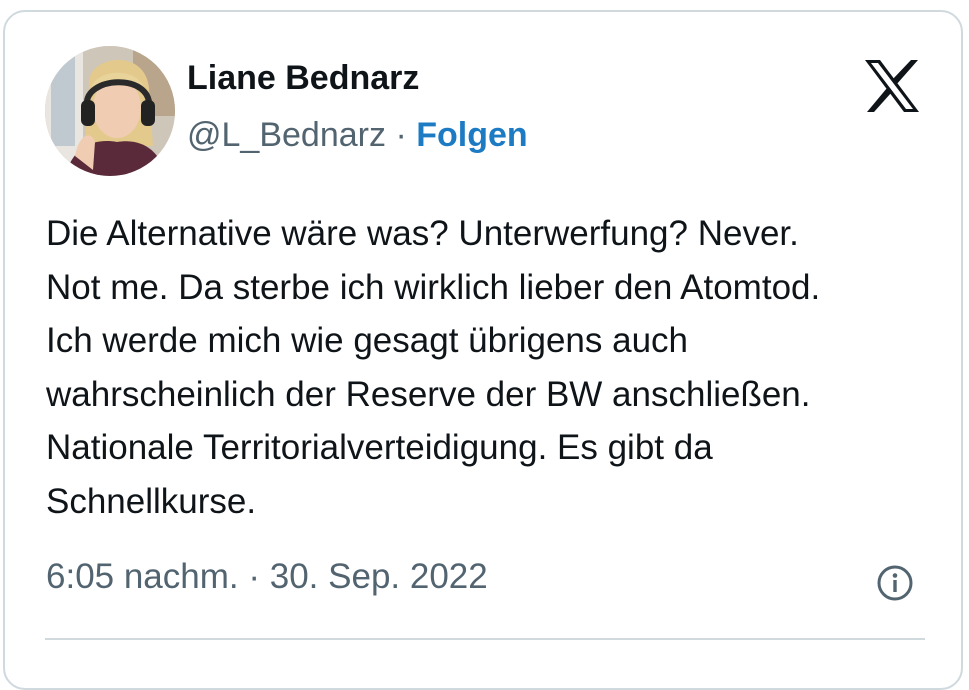 This screenshot has width=969, height=690. What do you see at coordinates (895, 583) in the screenshot?
I see `info-icon` at bounding box center [895, 583].